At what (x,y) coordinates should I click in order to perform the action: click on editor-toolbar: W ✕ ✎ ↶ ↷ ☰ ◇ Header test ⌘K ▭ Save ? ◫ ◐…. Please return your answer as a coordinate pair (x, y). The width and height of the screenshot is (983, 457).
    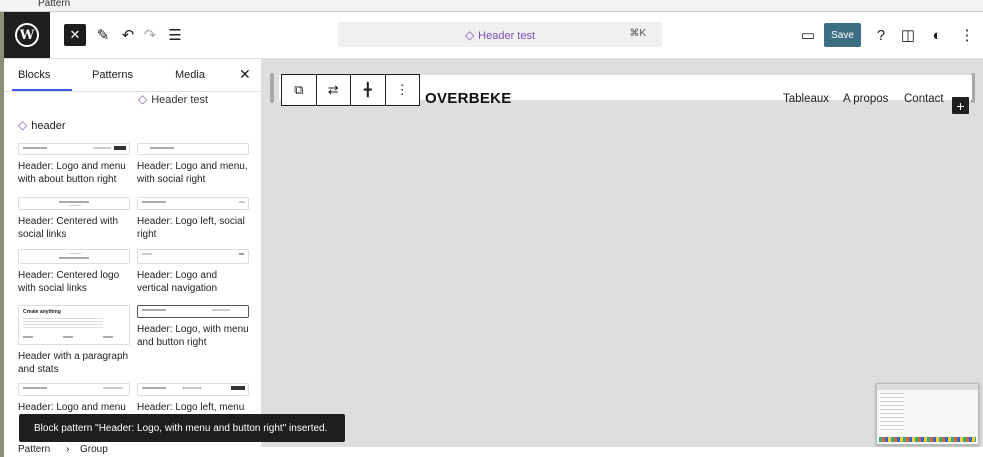
    Looking at the image, I should click on (493, 35).